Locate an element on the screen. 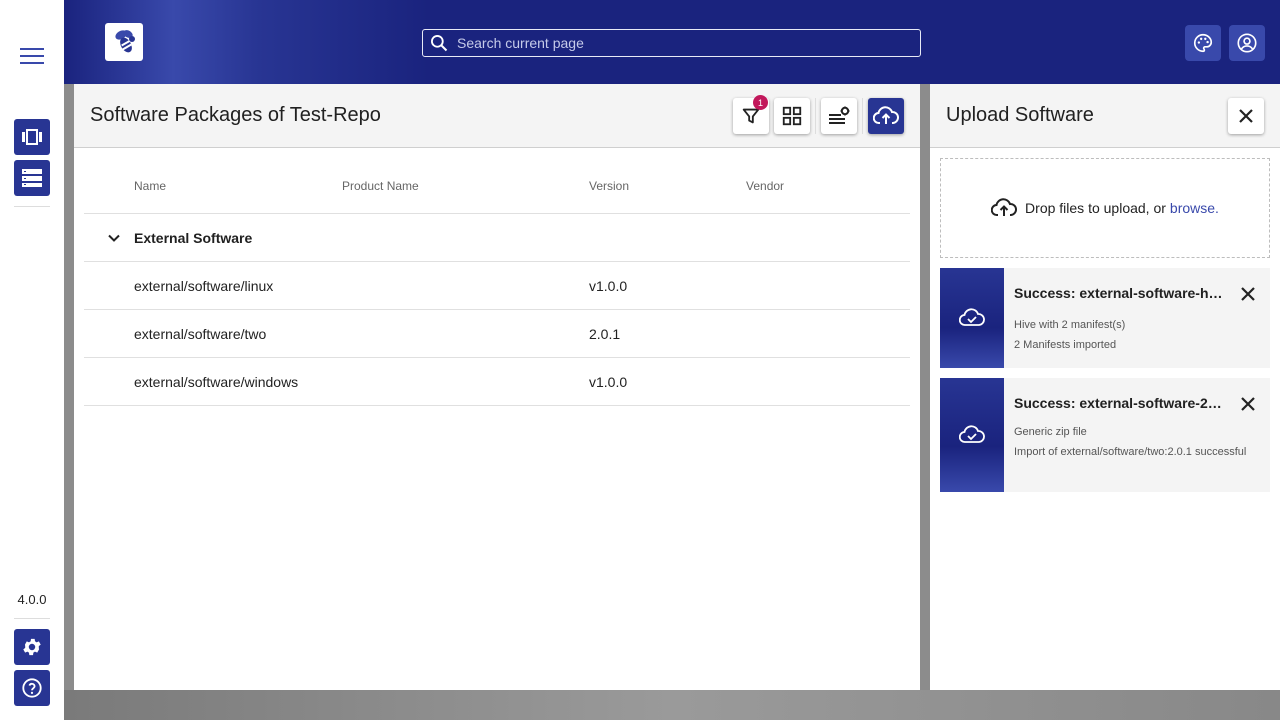  file-dropzone: Drop files to upload, or browse. is located at coordinates (1105, 208).